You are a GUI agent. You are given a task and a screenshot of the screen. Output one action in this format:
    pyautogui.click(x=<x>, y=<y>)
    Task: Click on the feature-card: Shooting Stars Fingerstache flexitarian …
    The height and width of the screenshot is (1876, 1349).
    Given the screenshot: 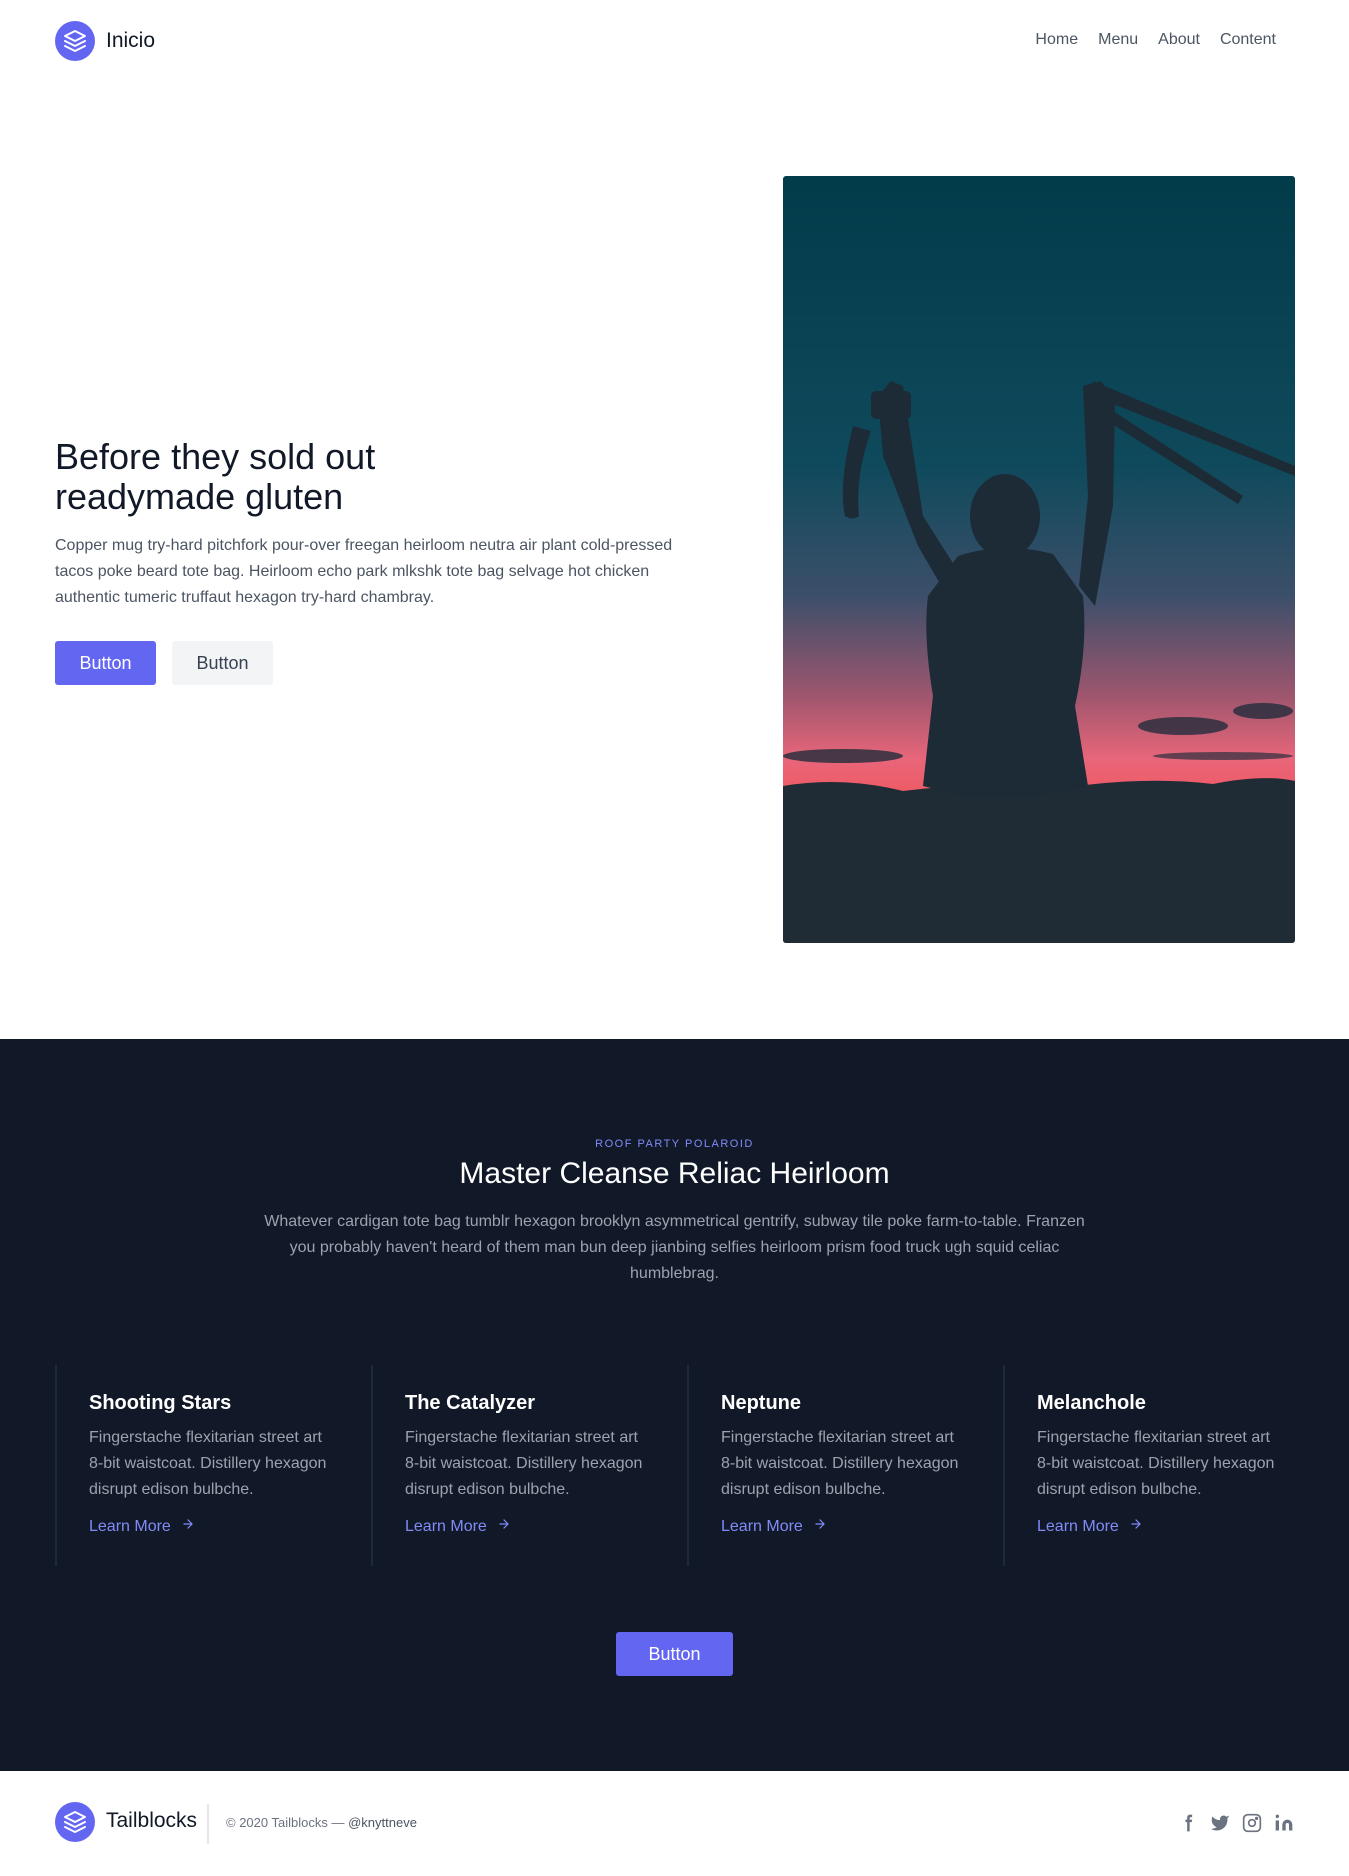 What is the action you would take?
    pyautogui.click(x=213, y=1465)
    